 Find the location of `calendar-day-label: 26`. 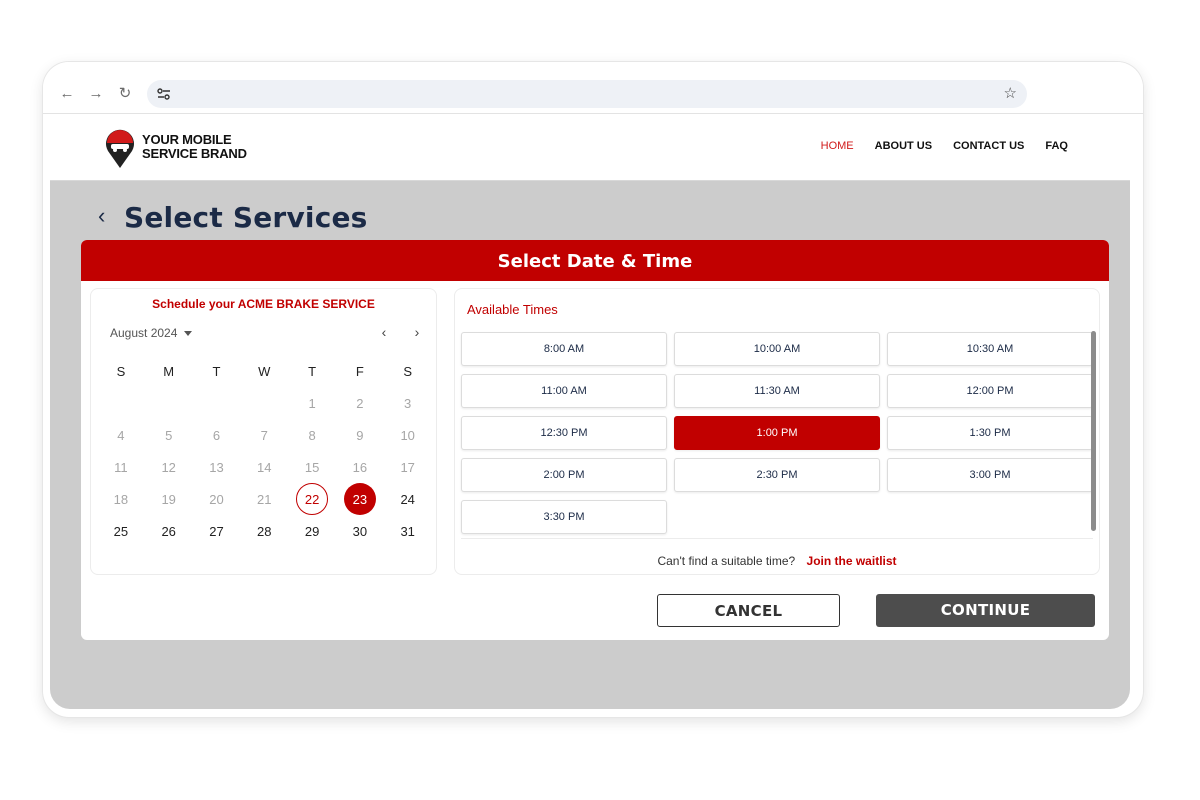

calendar-day-label: 26 is located at coordinates (168, 531).